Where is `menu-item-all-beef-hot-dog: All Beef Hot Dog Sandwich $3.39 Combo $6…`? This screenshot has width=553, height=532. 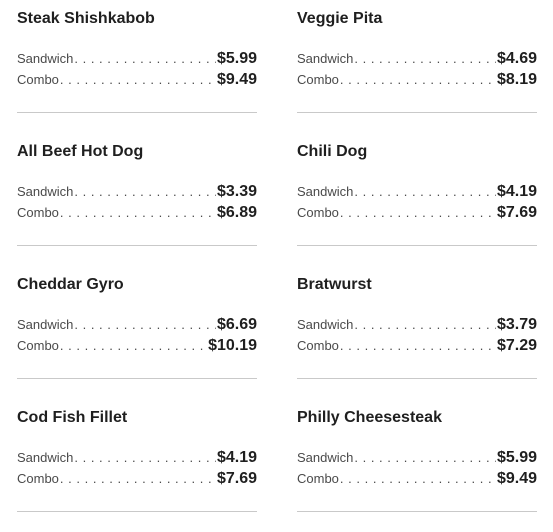 menu-item-all-beef-hot-dog: All Beef Hot Dog Sandwich $3.39 Combo $6… is located at coordinates (137, 199).